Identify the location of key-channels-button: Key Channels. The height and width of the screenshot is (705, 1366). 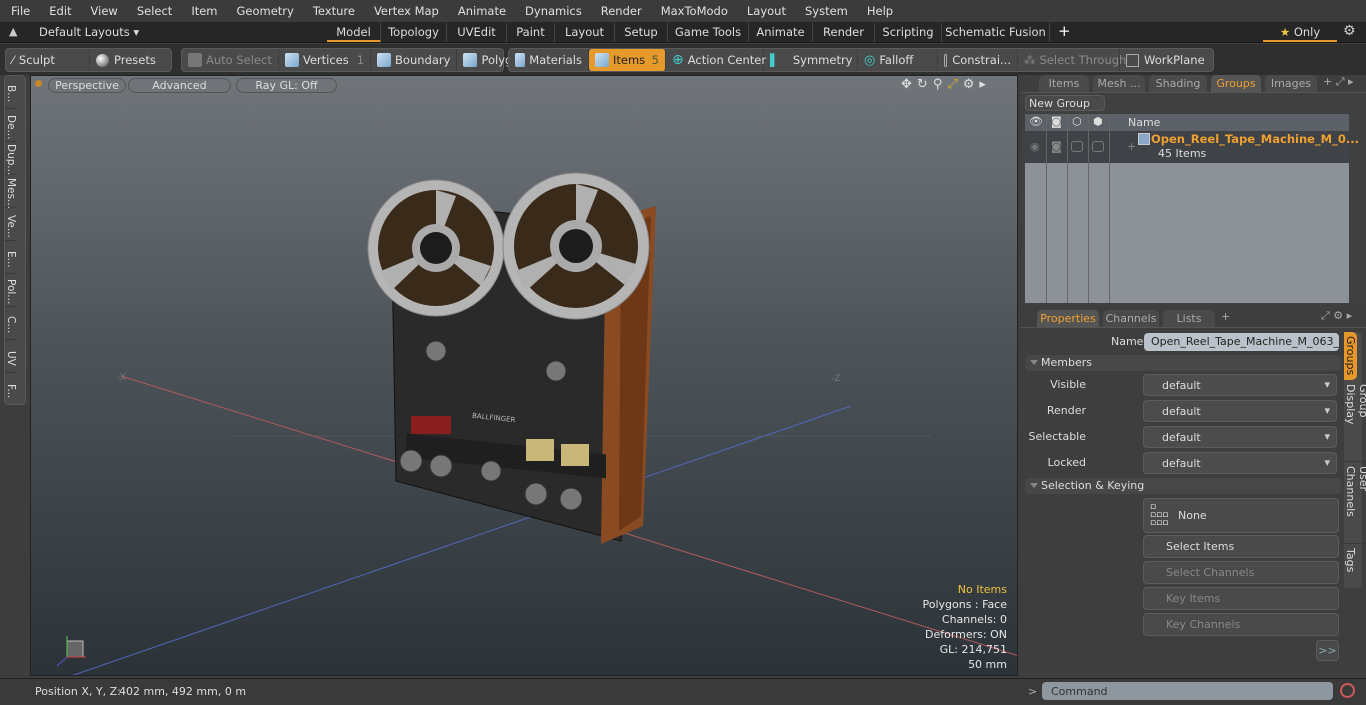
(1241, 624).